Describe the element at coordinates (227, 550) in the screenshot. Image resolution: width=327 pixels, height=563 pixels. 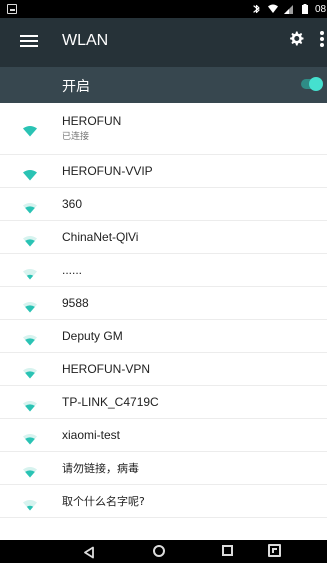
I see `recents-icon` at that location.